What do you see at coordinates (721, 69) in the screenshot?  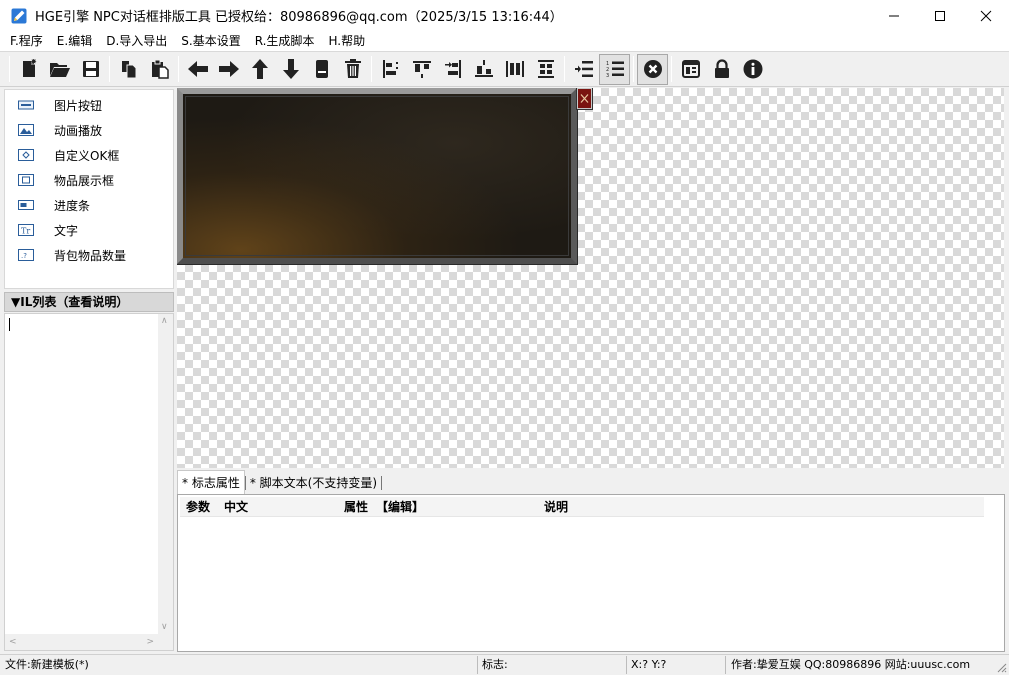 I see `lock-icon` at bounding box center [721, 69].